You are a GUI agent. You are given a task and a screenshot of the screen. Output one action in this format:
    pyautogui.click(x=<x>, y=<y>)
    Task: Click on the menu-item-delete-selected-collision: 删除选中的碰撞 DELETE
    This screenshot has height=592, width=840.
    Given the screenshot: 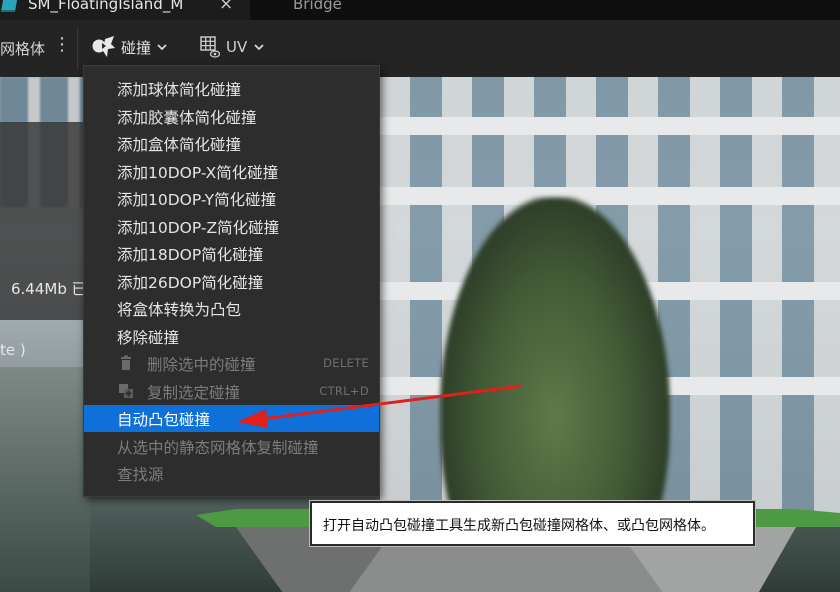 What is the action you would take?
    pyautogui.click(x=231, y=363)
    